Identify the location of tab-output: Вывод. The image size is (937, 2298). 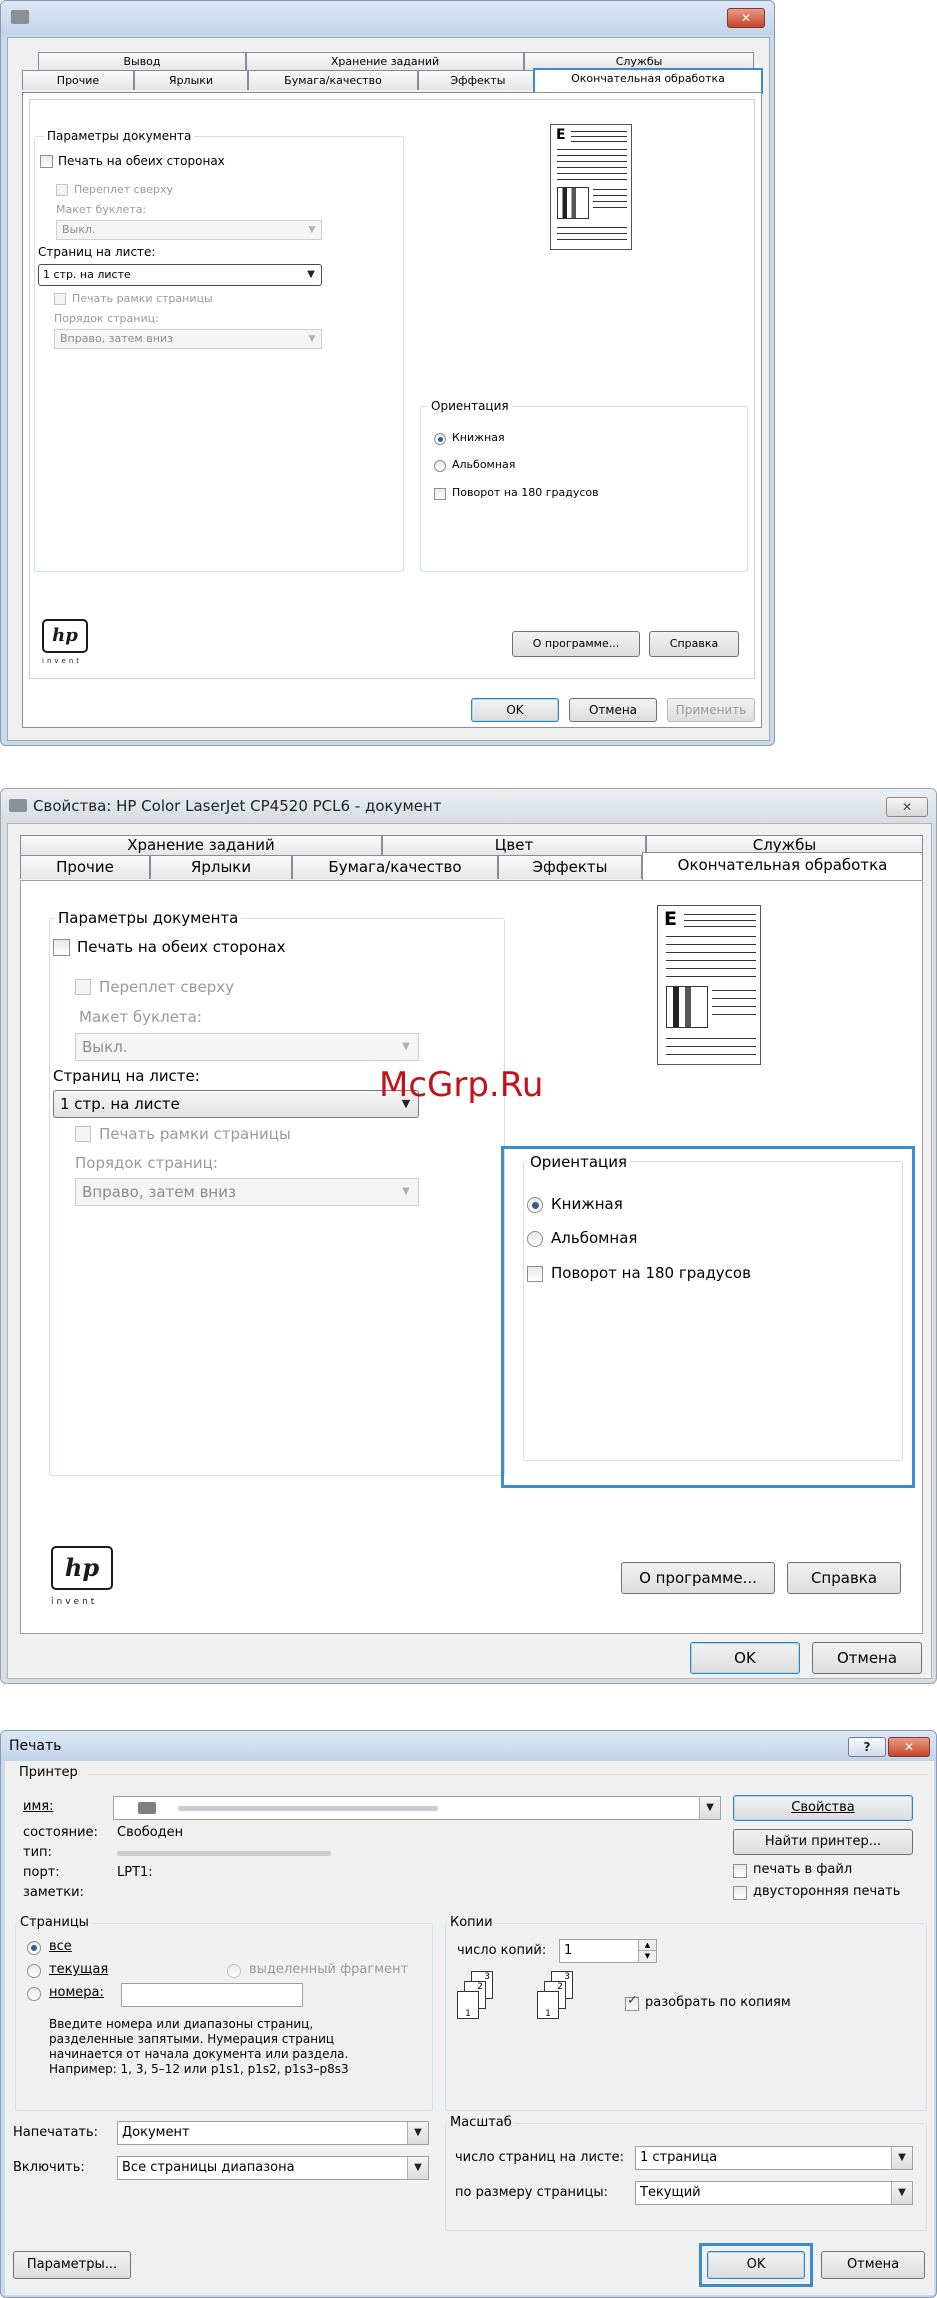
(142, 61).